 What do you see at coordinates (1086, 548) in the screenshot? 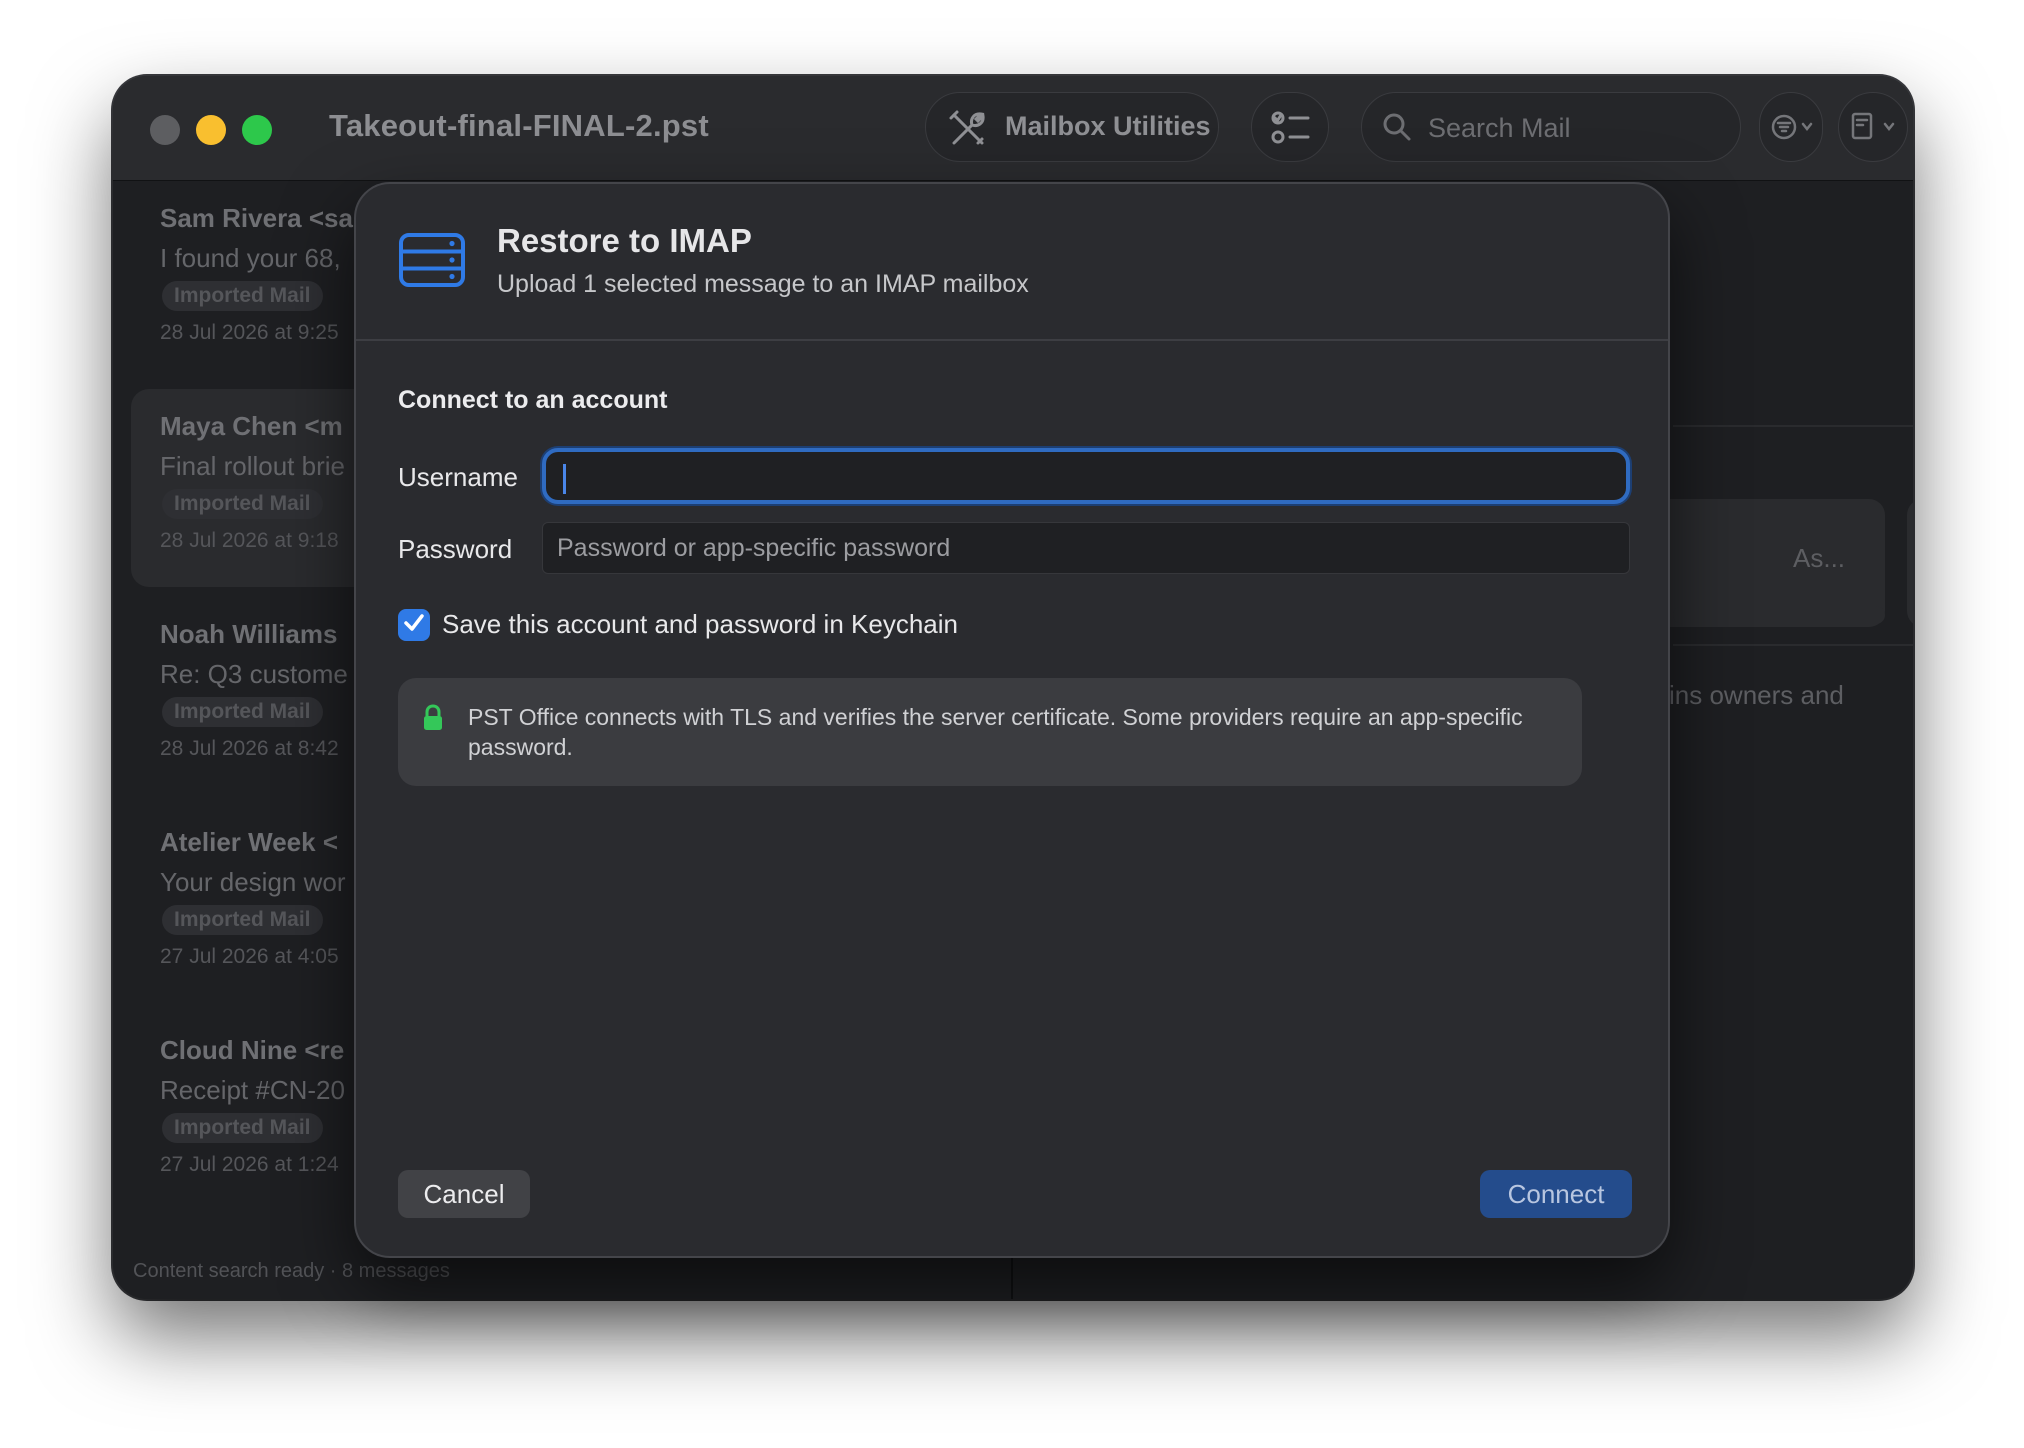
I see `password-field` at bounding box center [1086, 548].